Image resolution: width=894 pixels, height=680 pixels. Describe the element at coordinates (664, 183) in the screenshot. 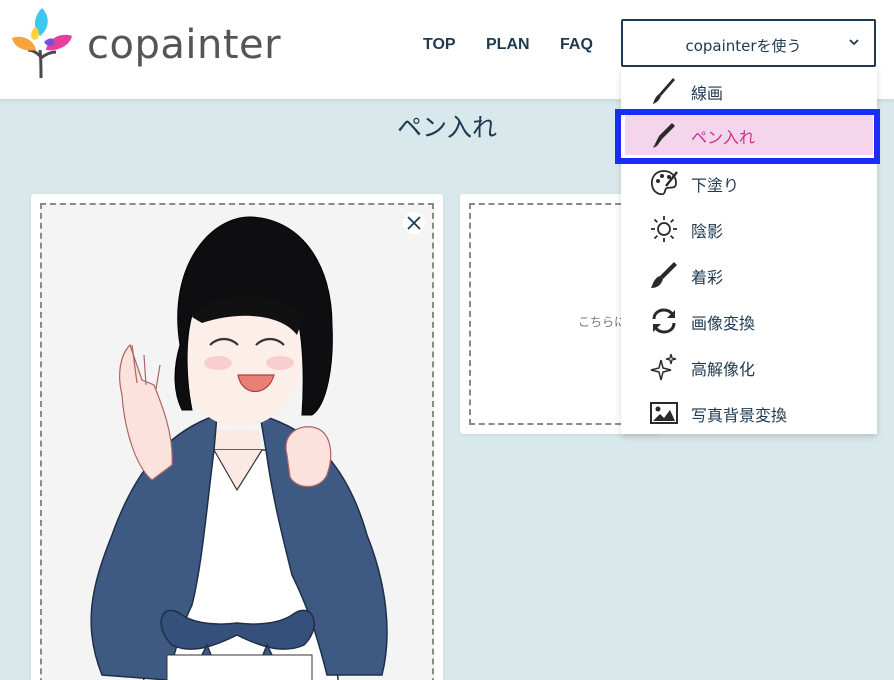

I see `palette-icon` at that location.